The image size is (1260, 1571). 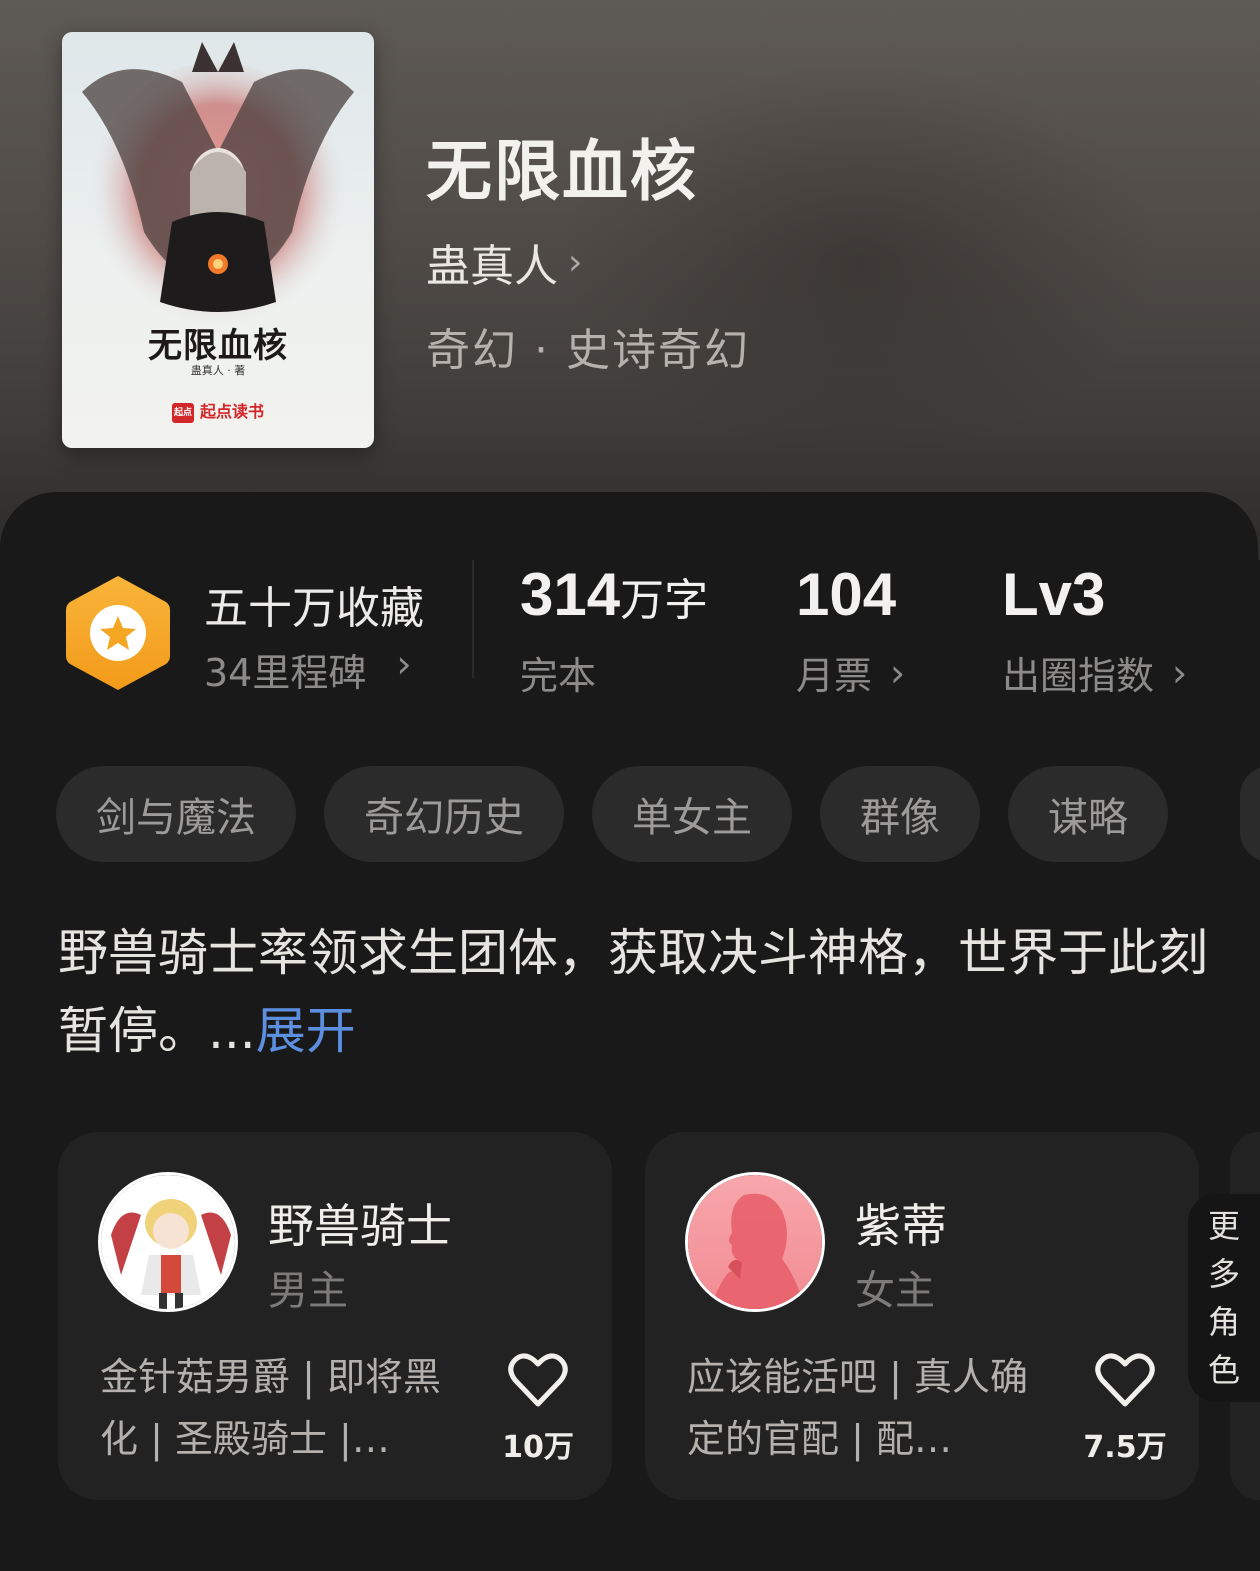 I want to click on tag-list: 剑与魔法 奇幻历史 单女主 群像 谋略, so click(x=612, y=814).